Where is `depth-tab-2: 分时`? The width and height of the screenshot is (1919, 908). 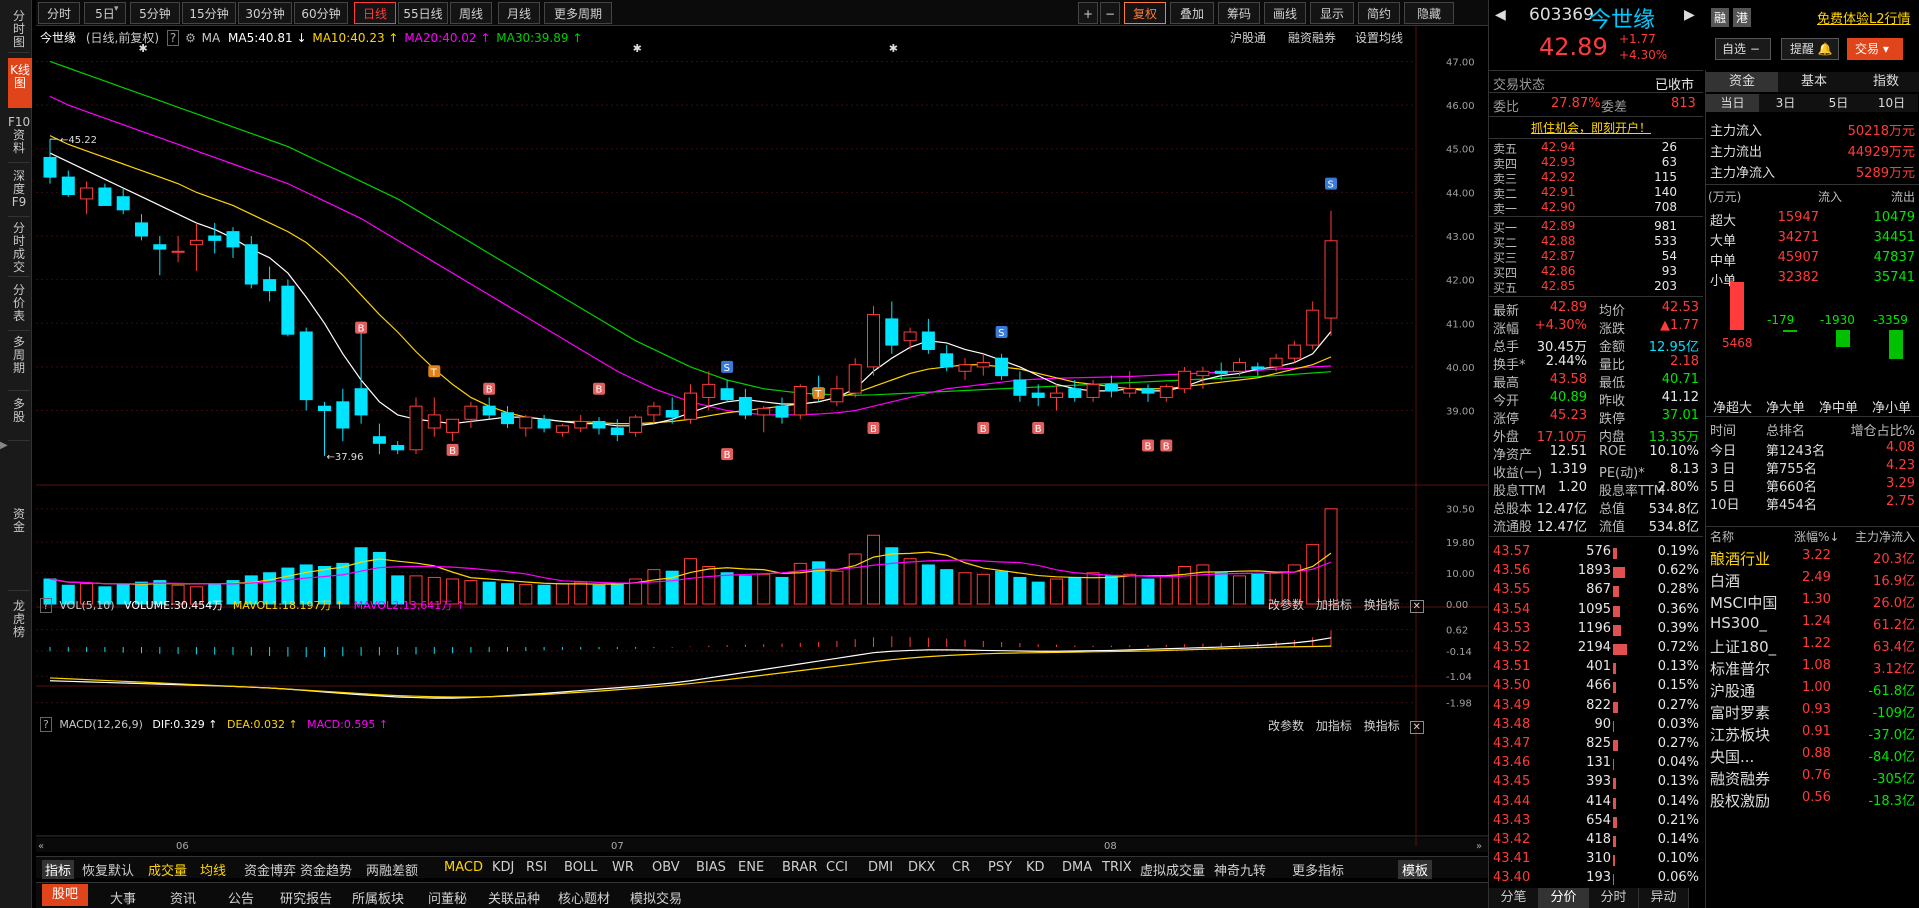
depth-tab-2: 分时 is located at coordinates (1614, 898).